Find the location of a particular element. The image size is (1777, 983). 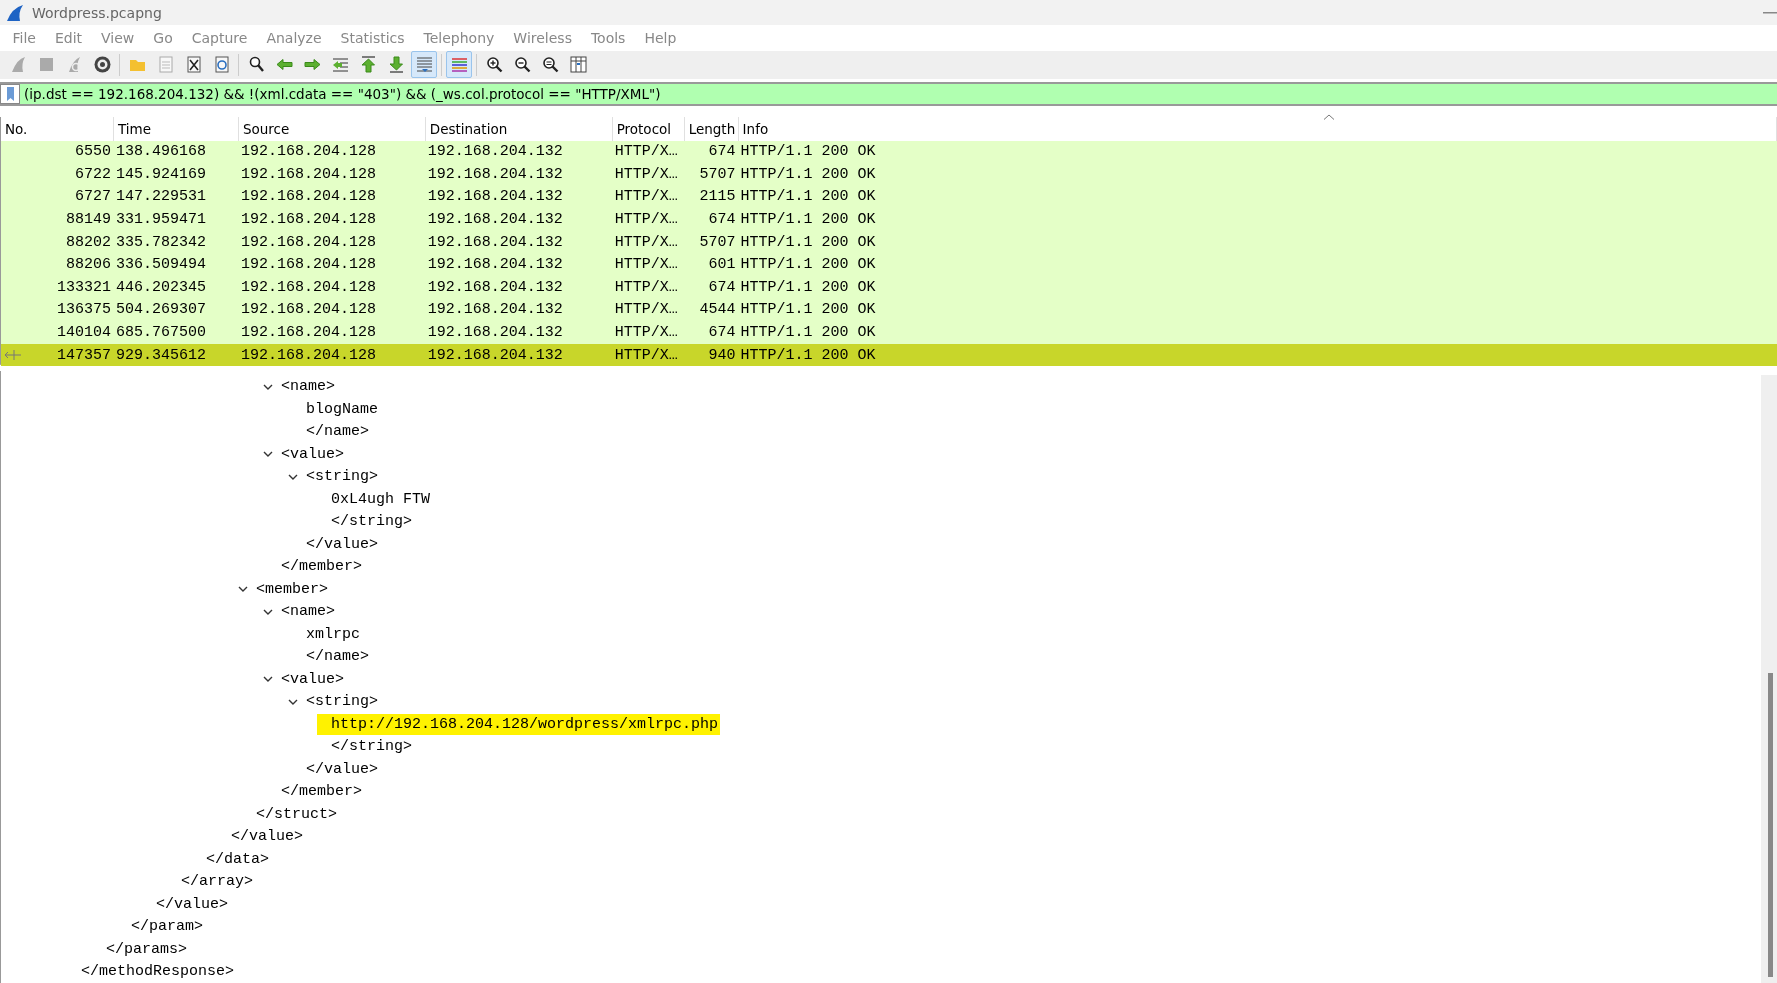

menu-item: Capture is located at coordinates (219, 38).